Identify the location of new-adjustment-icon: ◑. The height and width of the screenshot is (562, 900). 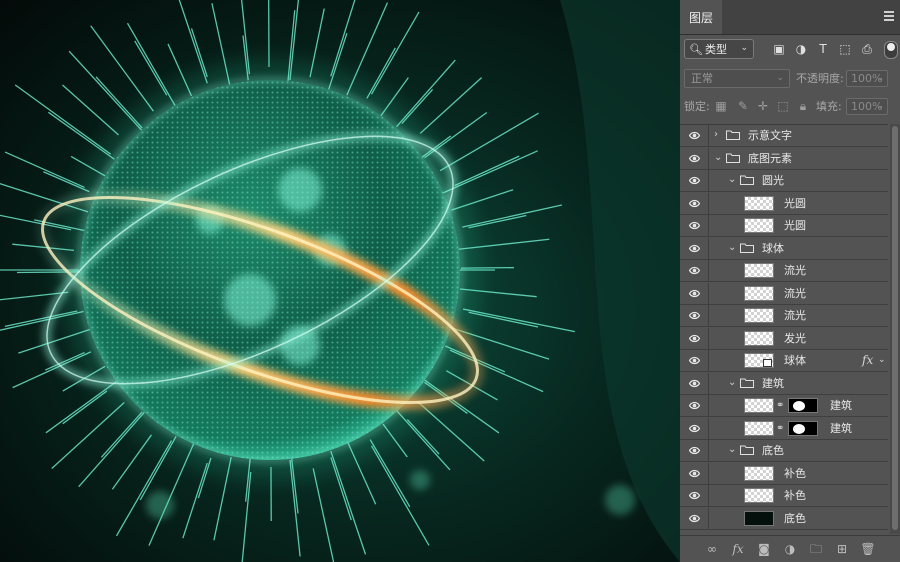
(790, 549).